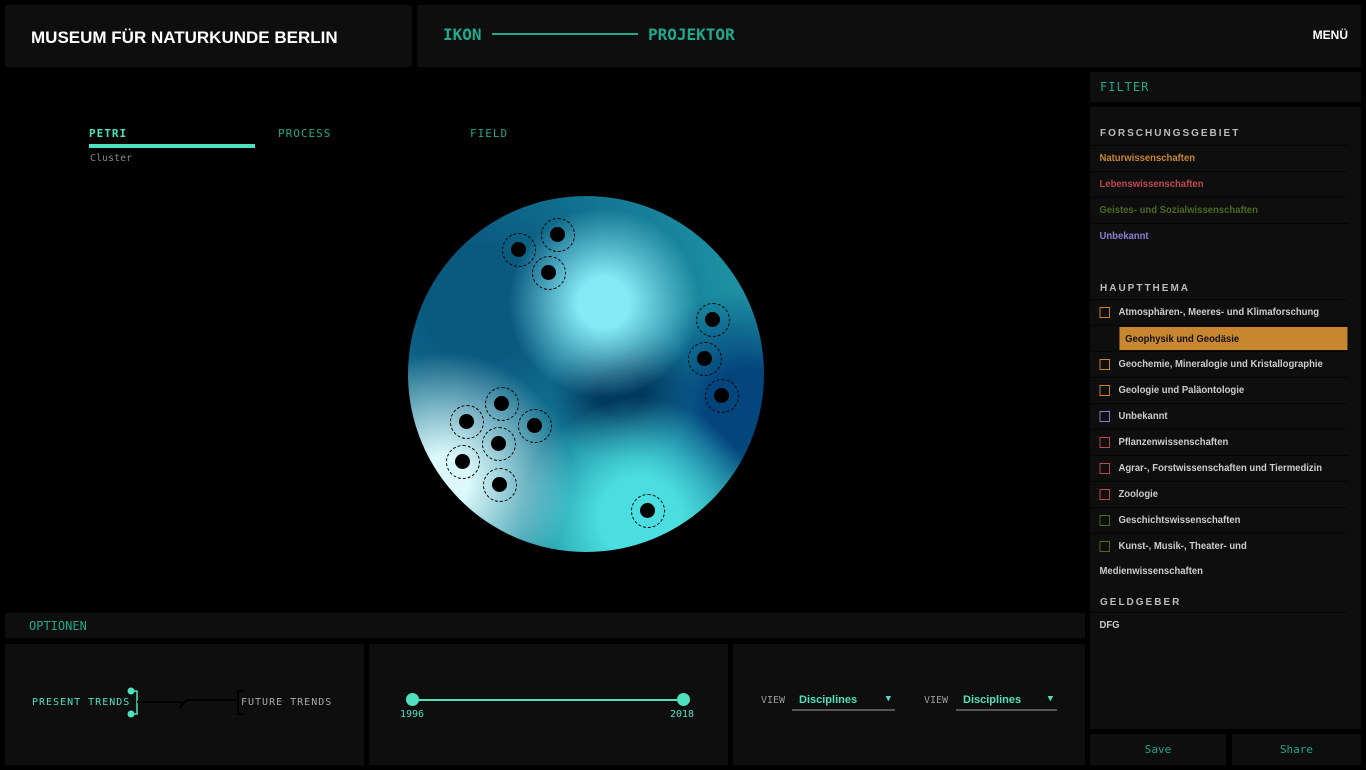  What do you see at coordinates (111, 158) in the screenshot?
I see `view-subtitle: Cluster` at bounding box center [111, 158].